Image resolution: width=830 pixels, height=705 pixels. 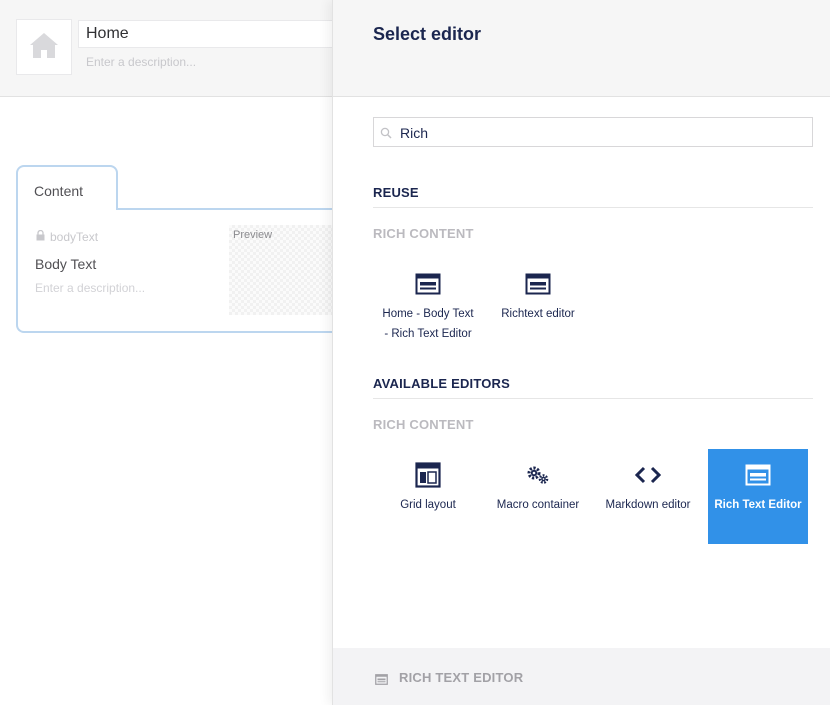 What do you see at coordinates (253, 235) in the screenshot?
I see `preview-label: Preview` at bounding box center [253, 235].